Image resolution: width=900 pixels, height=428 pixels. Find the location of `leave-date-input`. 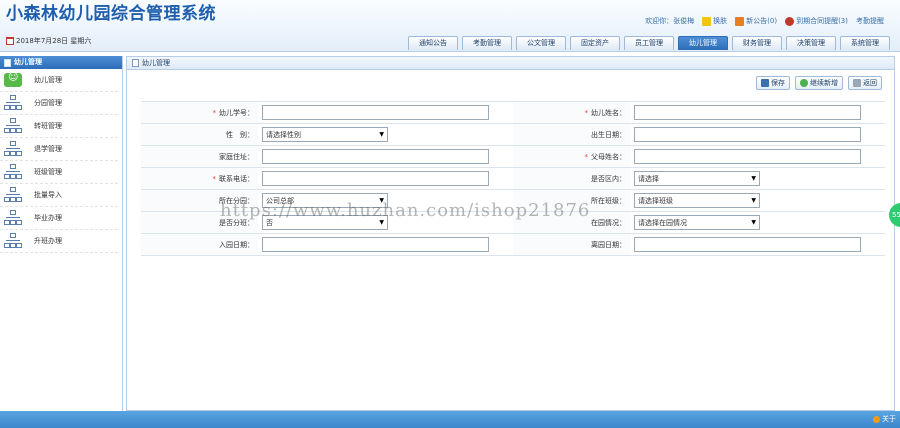

leave-date-input is located at coordinates (747, 244).